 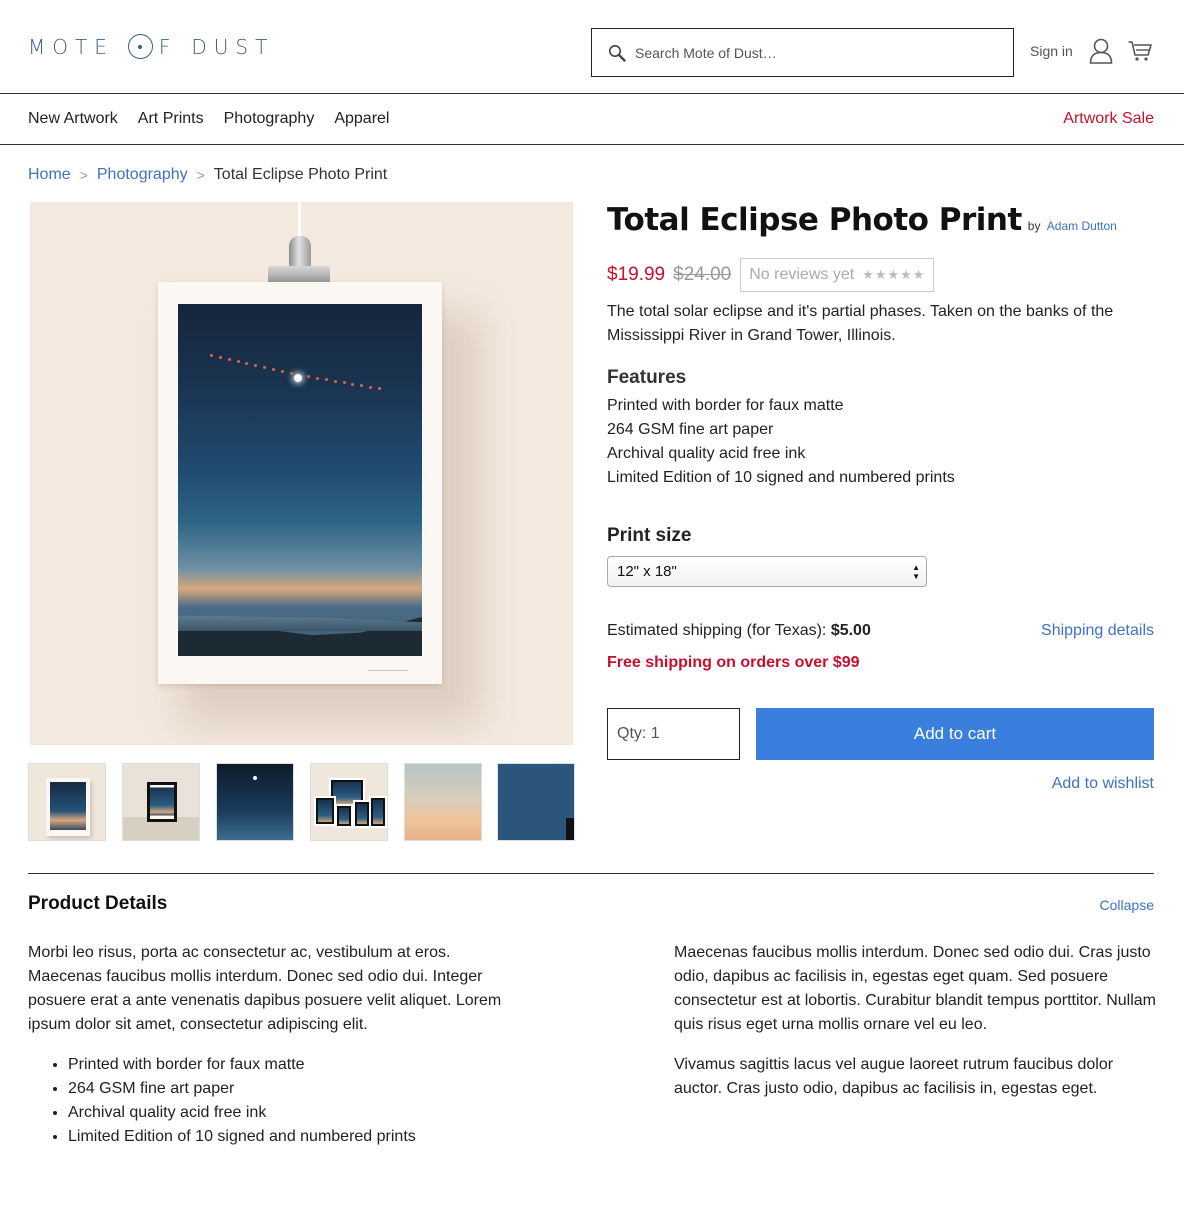 What do you see at coordinates (955, 734) in the screenshot?
I see `add-to-cart-button: Add to cart` at bounding box center [955, 734].